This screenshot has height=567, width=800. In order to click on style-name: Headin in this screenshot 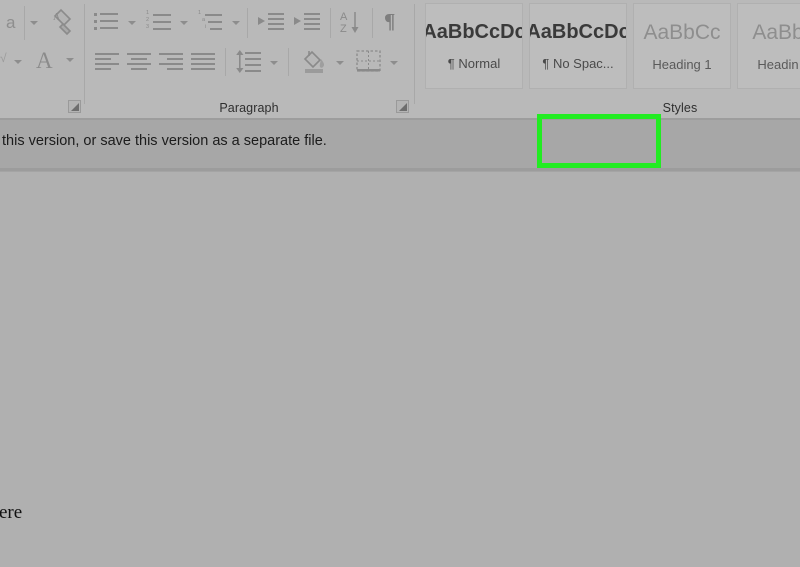, I will do `click(778, 64)`.